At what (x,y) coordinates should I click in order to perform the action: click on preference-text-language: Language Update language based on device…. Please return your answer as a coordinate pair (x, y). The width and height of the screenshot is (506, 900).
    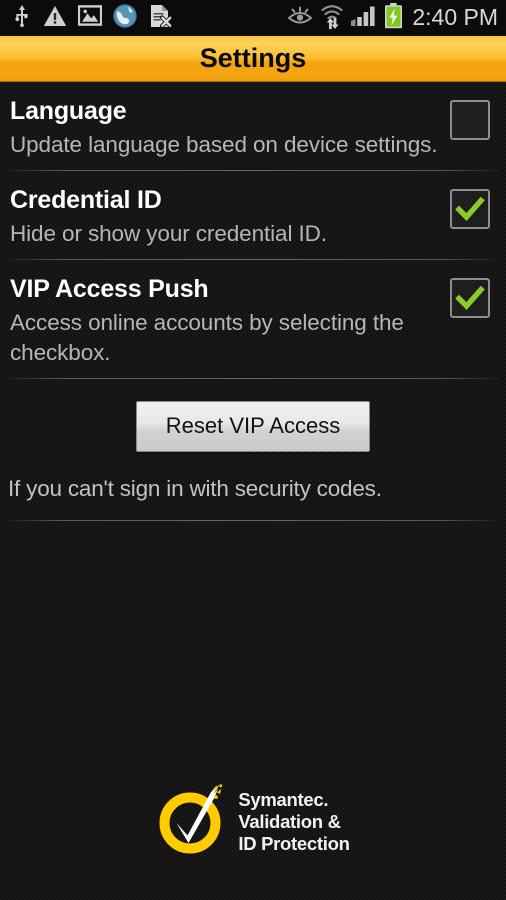
    Looking at the image, I should click on (230, 128).